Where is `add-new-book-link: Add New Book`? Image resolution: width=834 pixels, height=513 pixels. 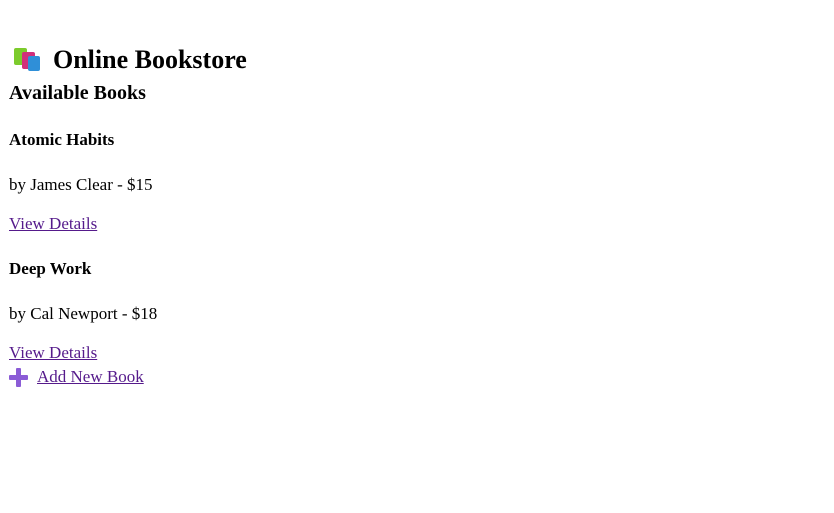
add-new-book-link: Add New Book is located at coordinates (76, 377).